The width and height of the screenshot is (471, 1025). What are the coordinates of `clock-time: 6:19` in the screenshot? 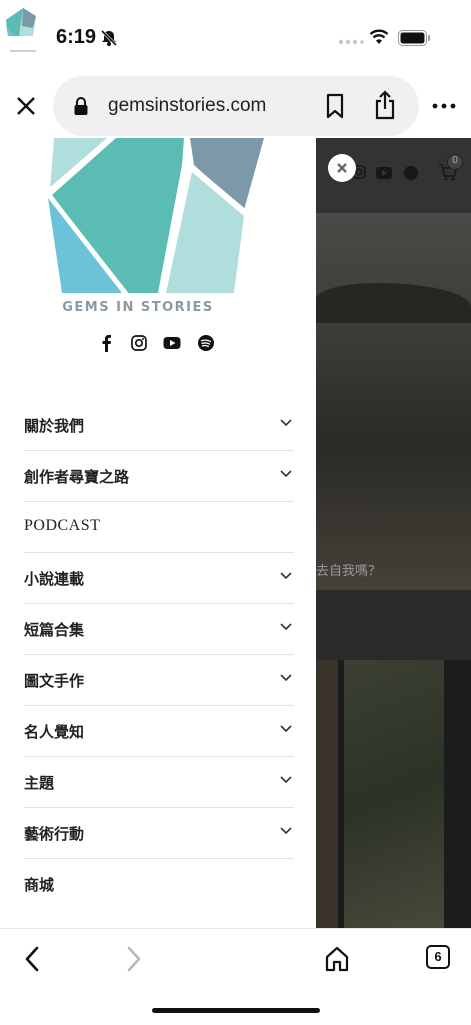 It's located at (76, 37).